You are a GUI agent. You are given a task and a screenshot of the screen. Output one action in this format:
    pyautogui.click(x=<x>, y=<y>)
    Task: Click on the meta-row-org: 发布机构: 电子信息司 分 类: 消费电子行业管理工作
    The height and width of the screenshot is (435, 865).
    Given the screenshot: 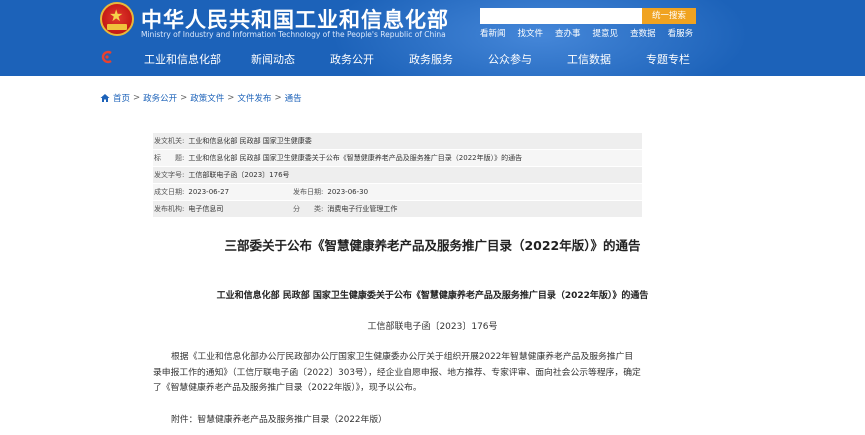 What is the action you would take?
    pyautogui.click(x=397, y=209)
    